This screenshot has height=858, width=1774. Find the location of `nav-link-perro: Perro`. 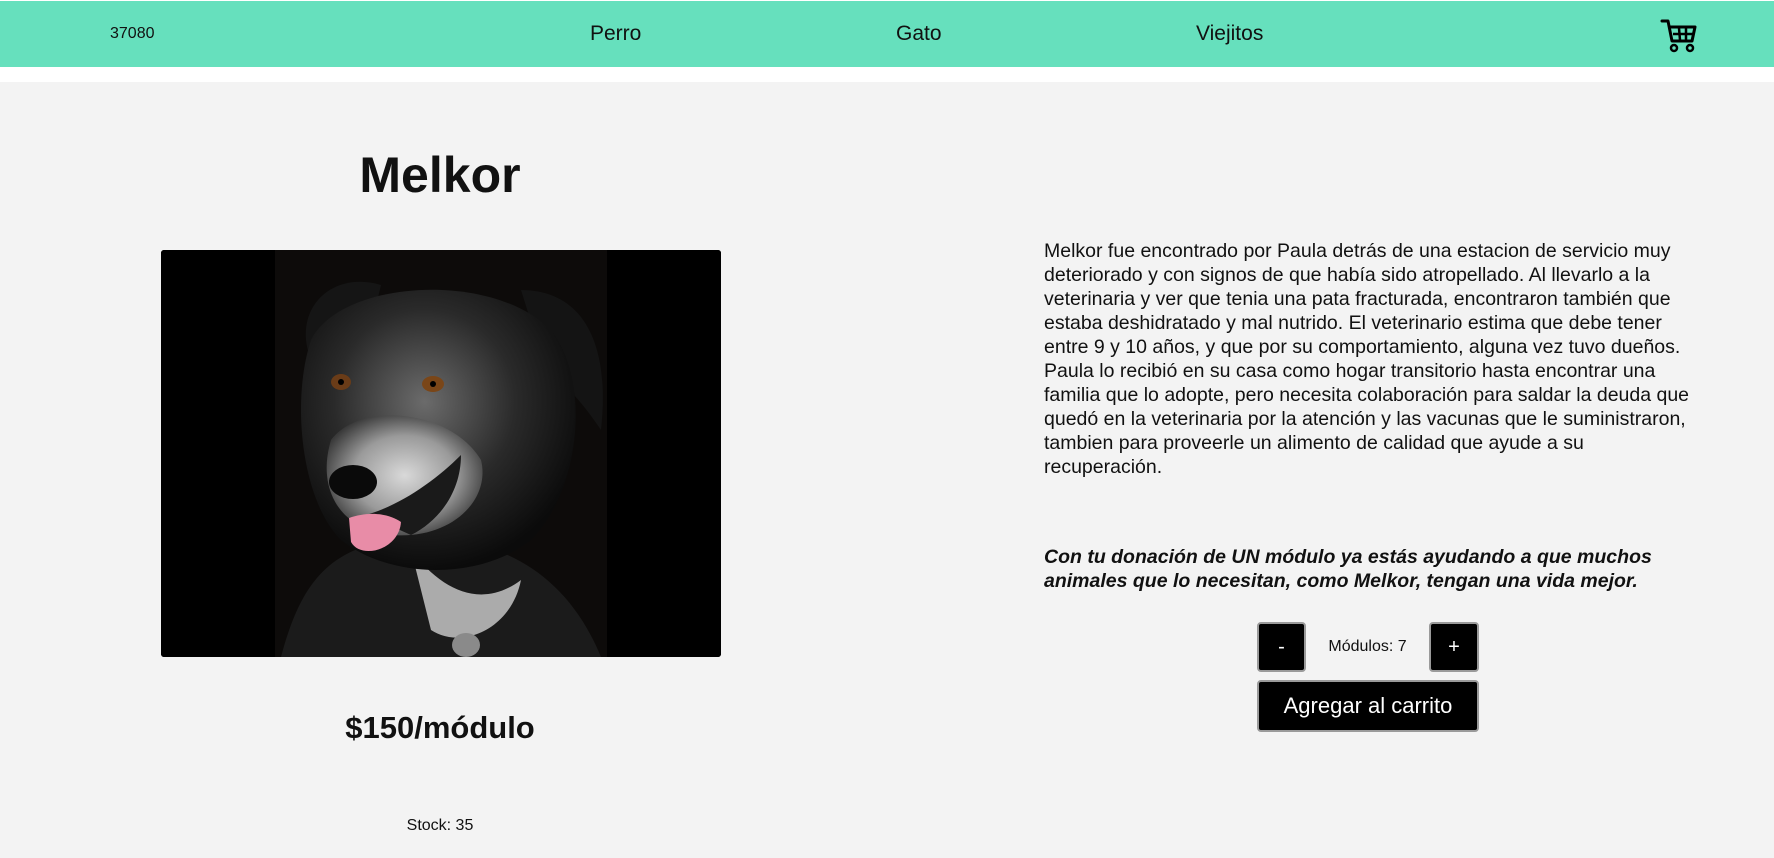

nav-link-perro: Perro is located at coordinates (615, 34).